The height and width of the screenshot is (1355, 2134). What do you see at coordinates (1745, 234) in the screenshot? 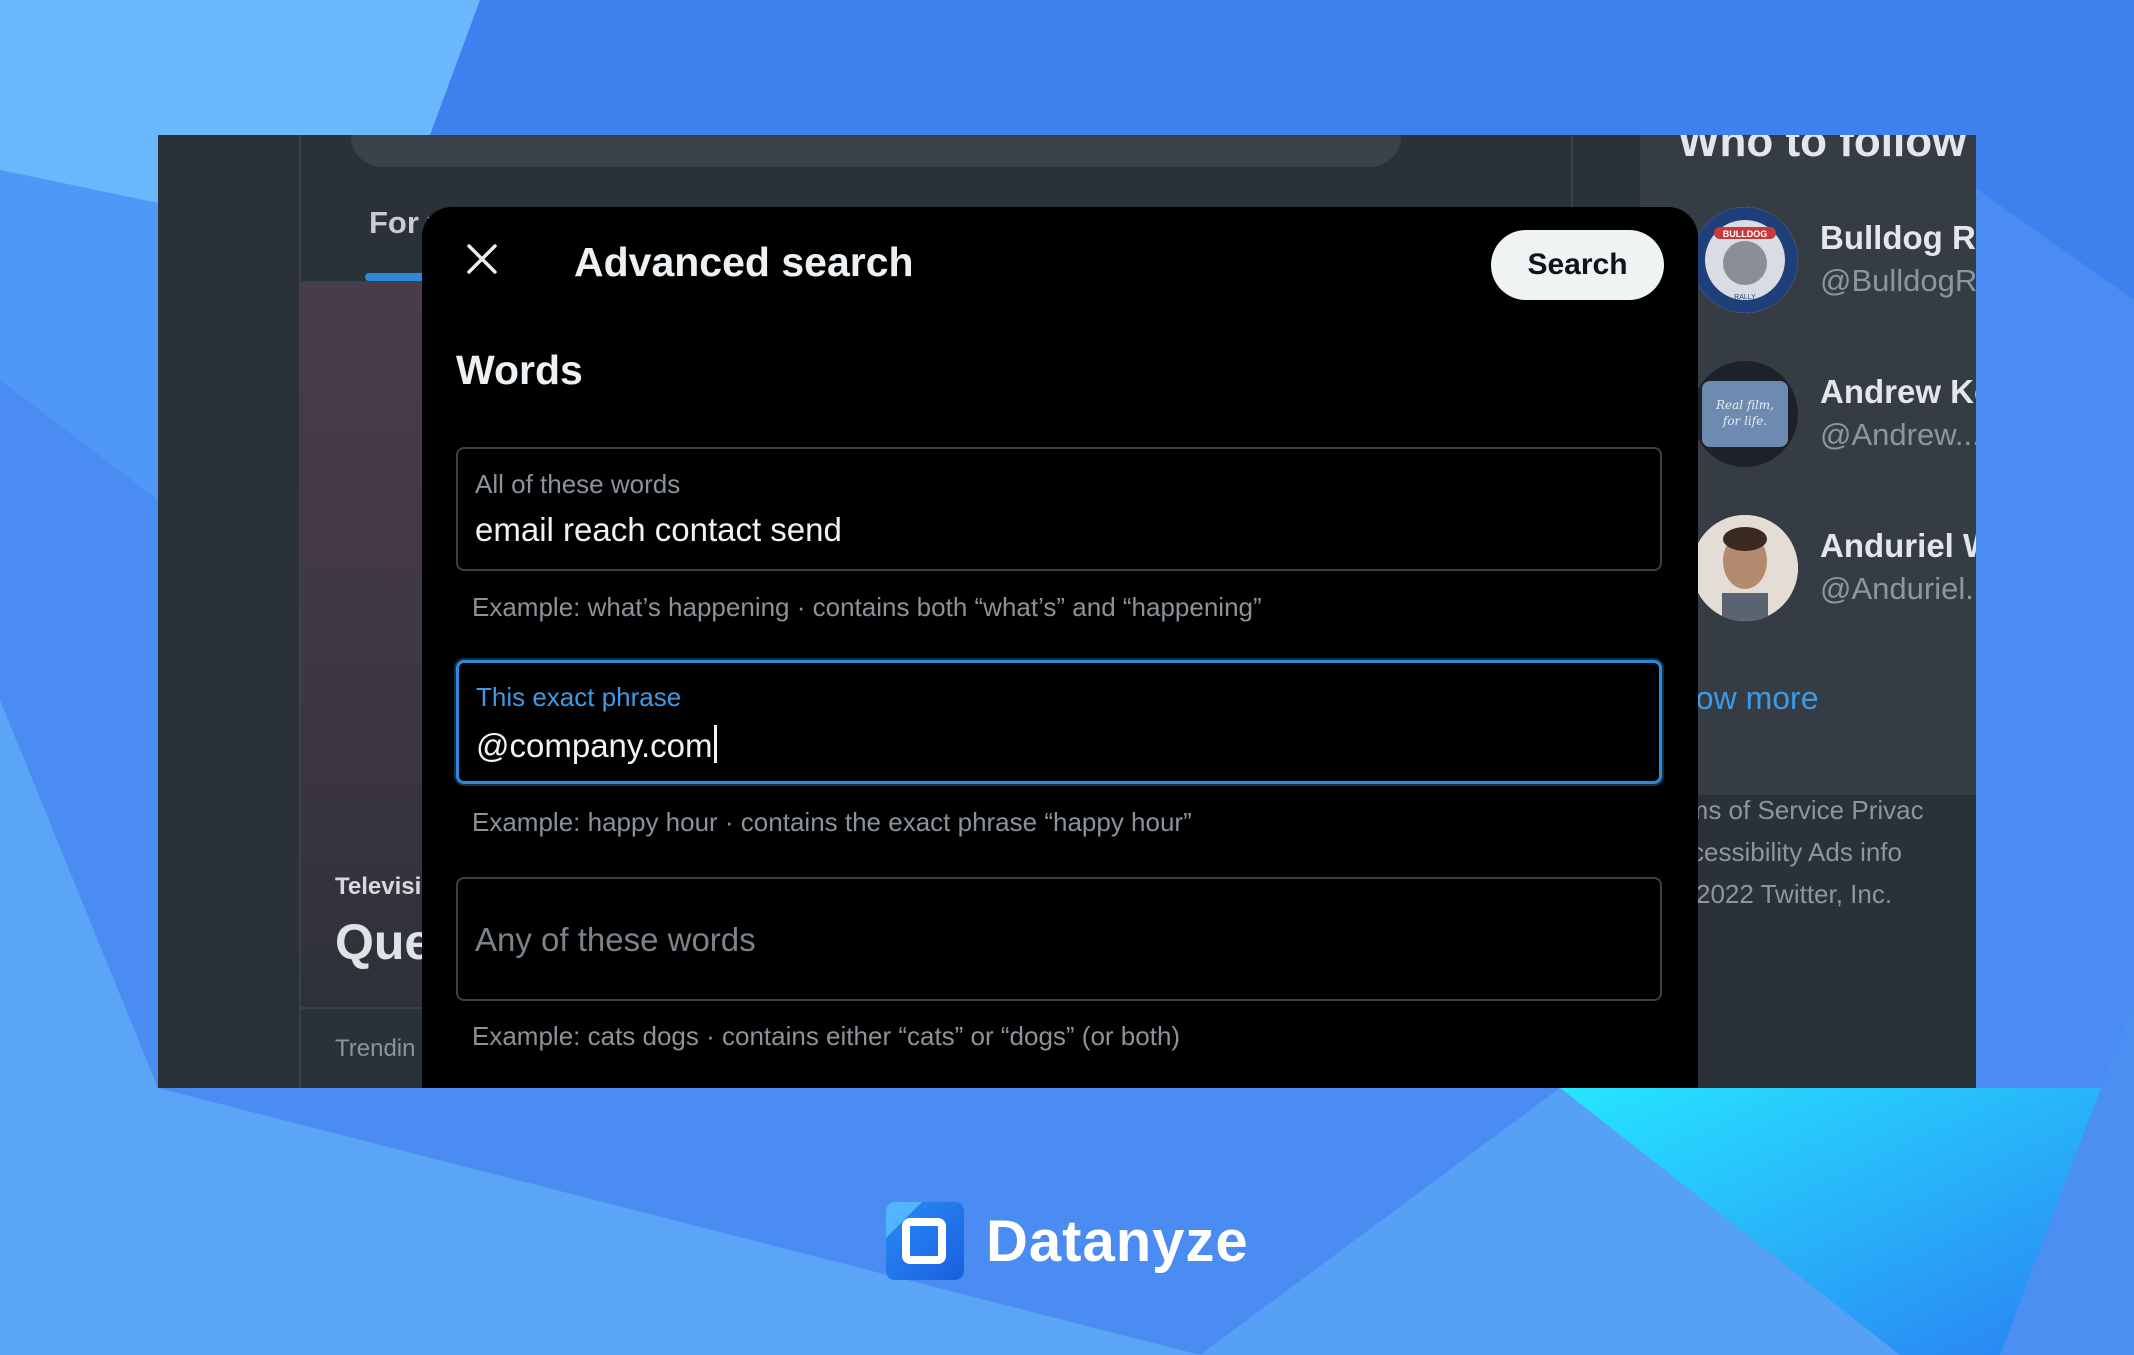
I see `svg-text: BULLDOG` at bounding box center [1745, 234].